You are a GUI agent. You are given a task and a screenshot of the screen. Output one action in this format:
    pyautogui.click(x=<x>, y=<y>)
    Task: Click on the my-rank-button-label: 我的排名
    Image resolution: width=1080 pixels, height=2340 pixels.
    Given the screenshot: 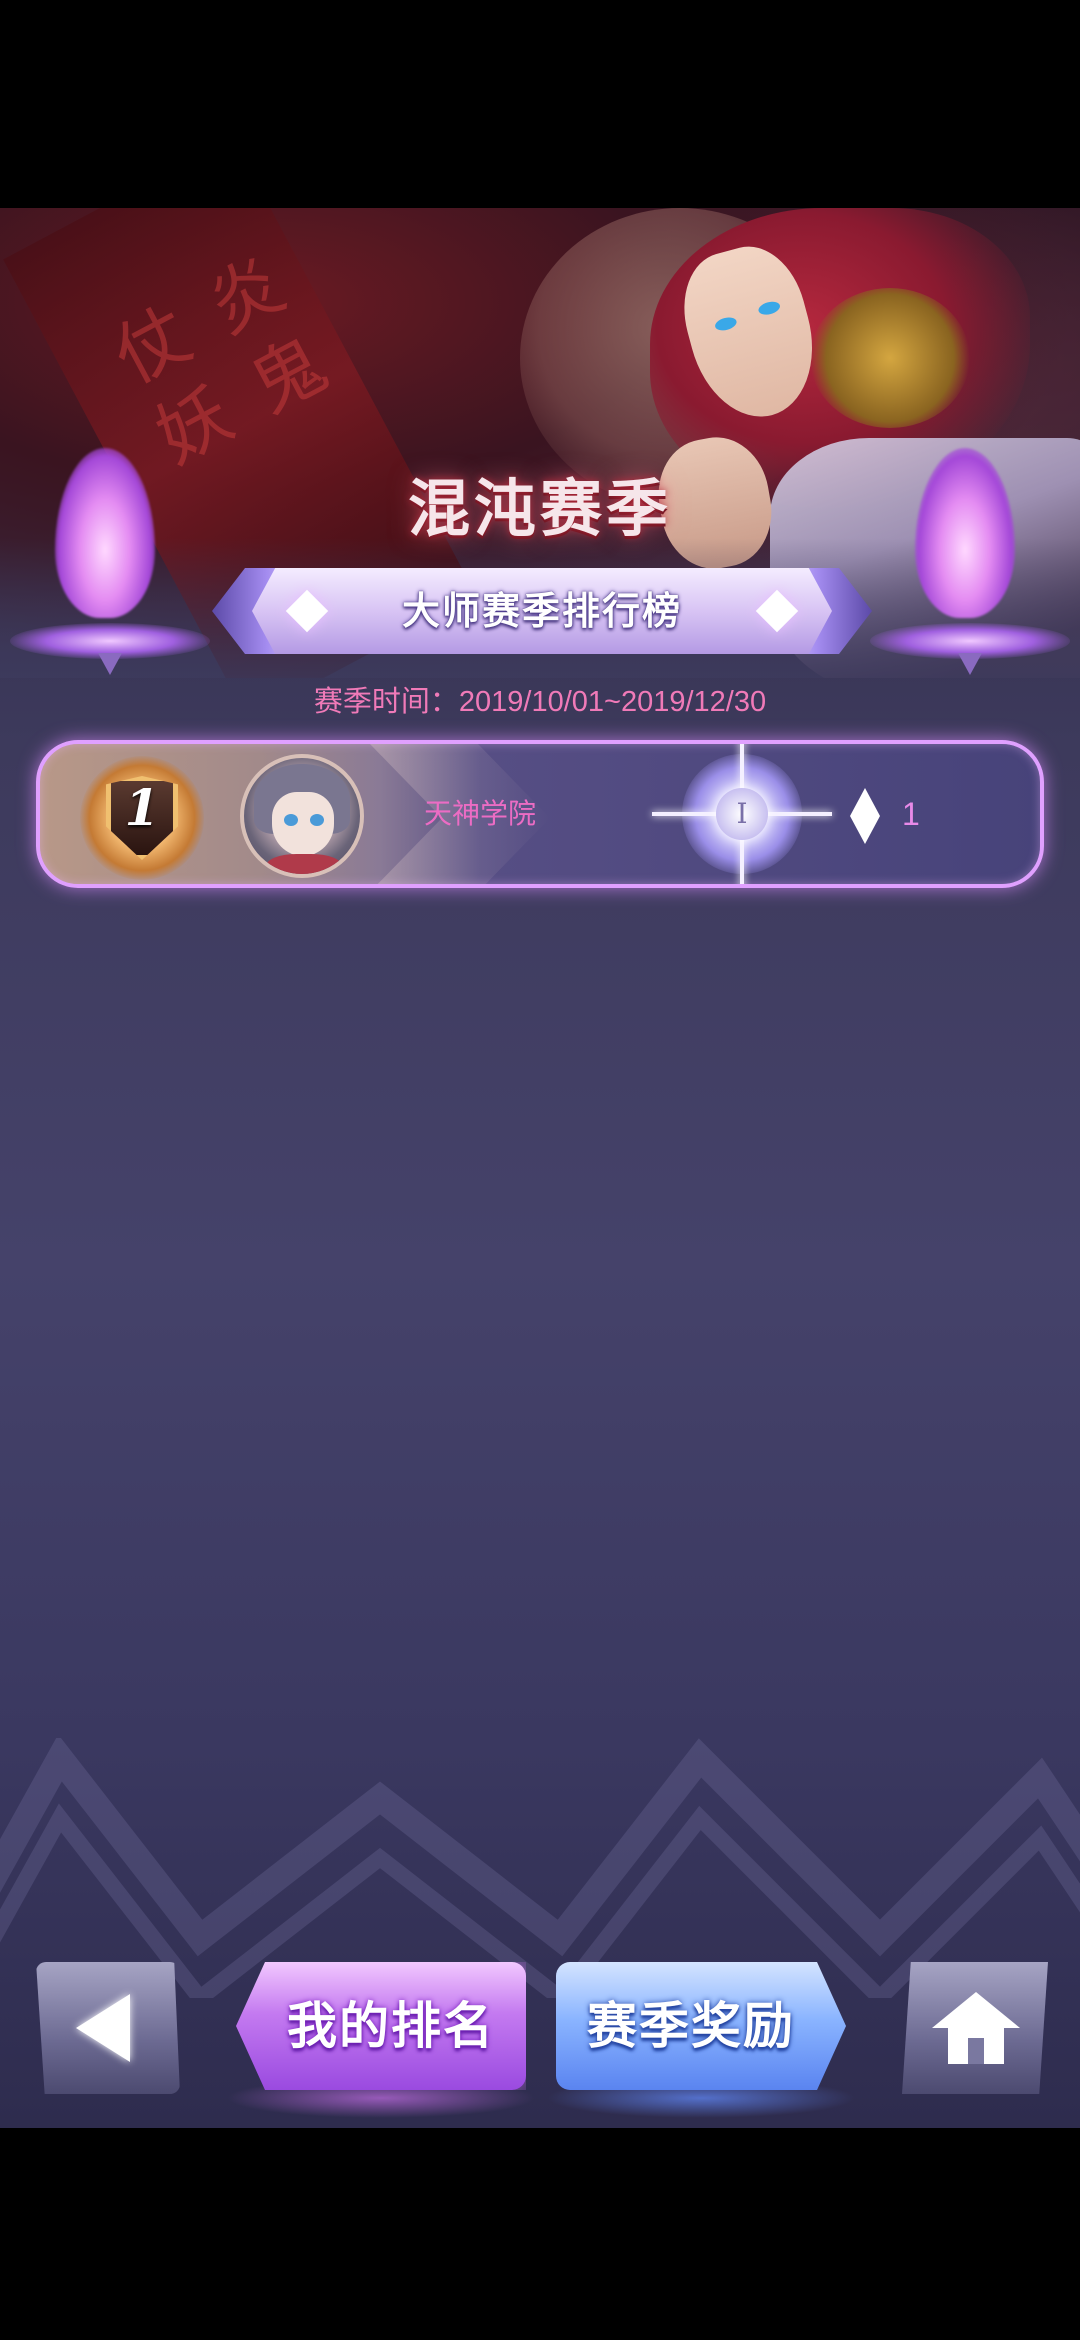 What is the action you would take?
    pyautogui.click(x=391, y=2026)
    